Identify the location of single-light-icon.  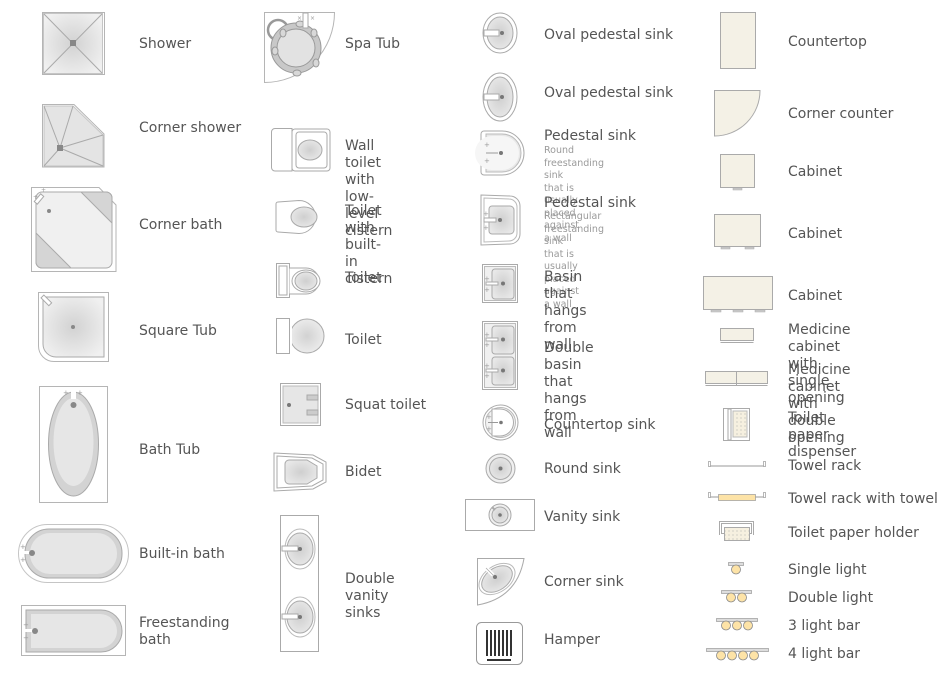
(736, 568).